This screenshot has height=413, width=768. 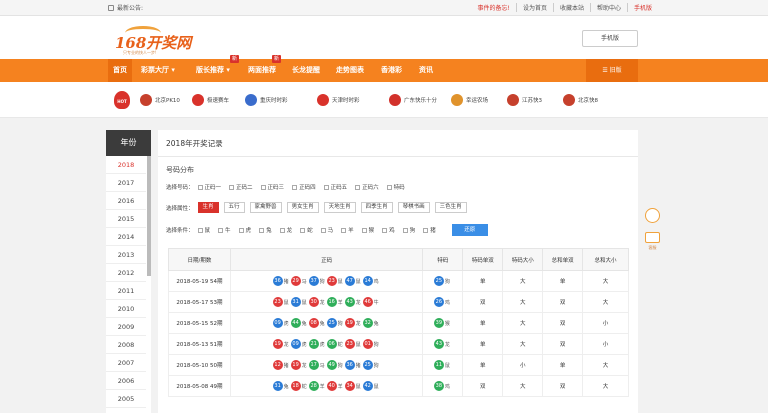 I want to click on filter-checkbox: 牛, so click(x=224, y=230).